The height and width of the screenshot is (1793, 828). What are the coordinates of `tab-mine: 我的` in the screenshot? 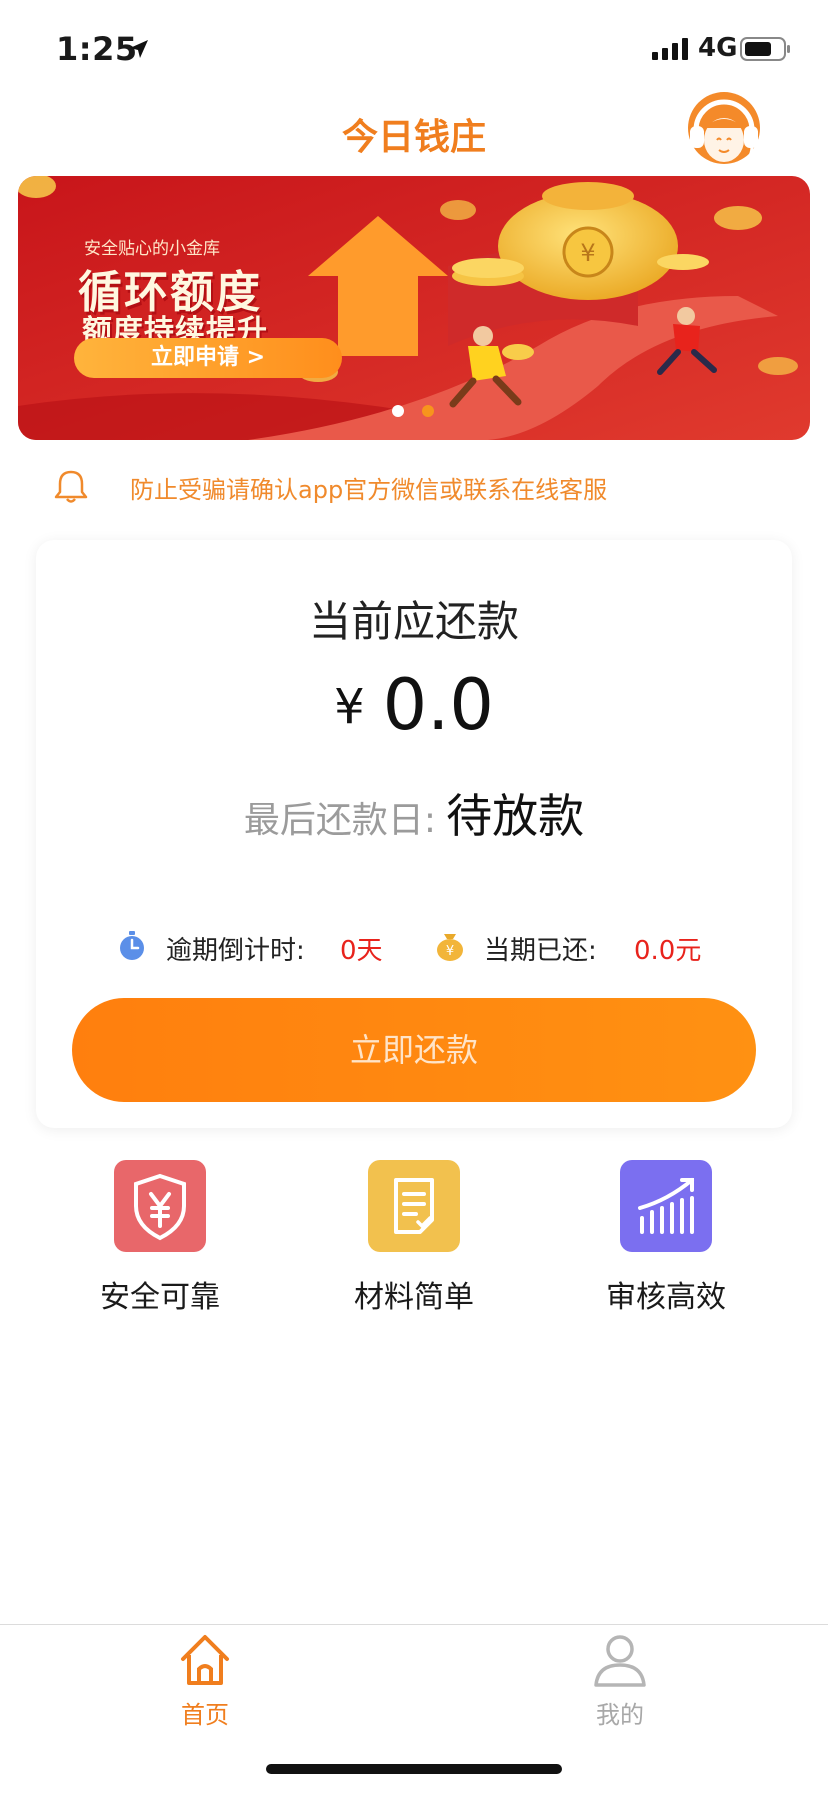 It's located at (620, 1679).